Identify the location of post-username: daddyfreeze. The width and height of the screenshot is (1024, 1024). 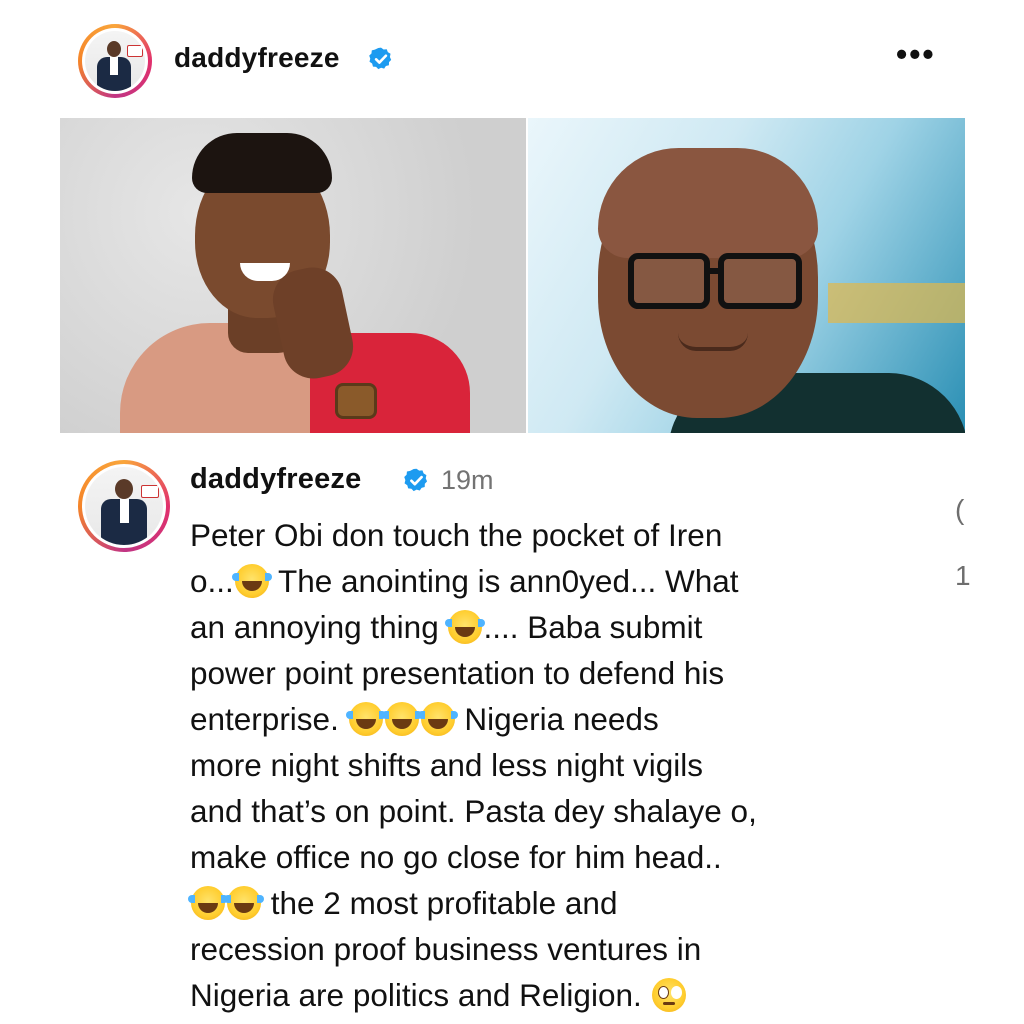
(257, 58).